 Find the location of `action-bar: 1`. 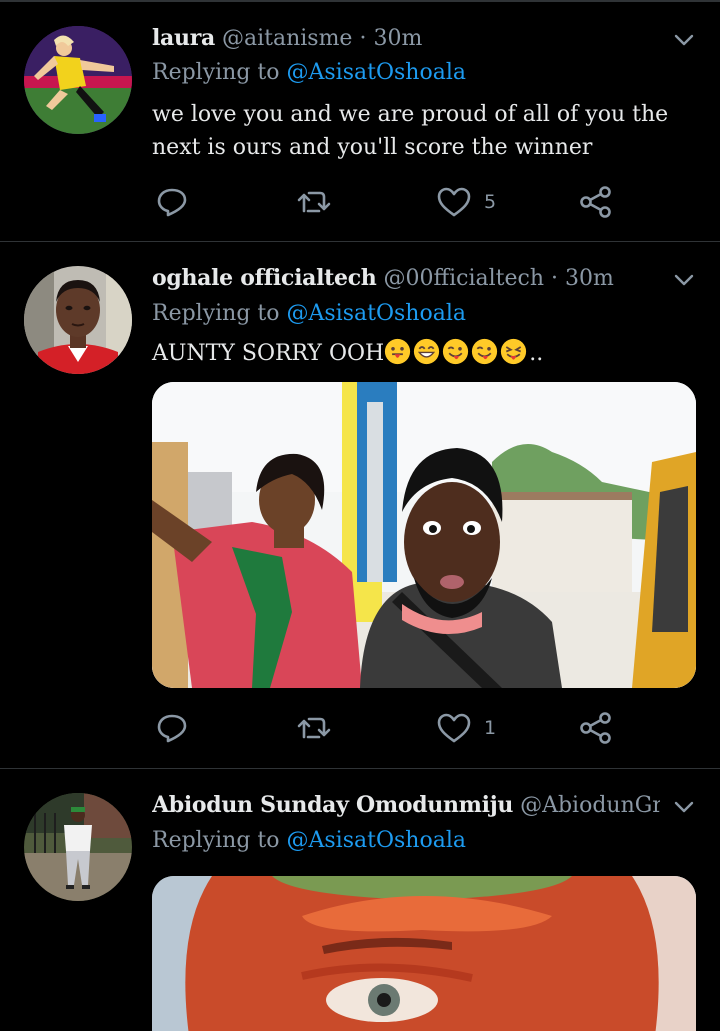

action-bar: 1 is located at coordinates (387, 728).